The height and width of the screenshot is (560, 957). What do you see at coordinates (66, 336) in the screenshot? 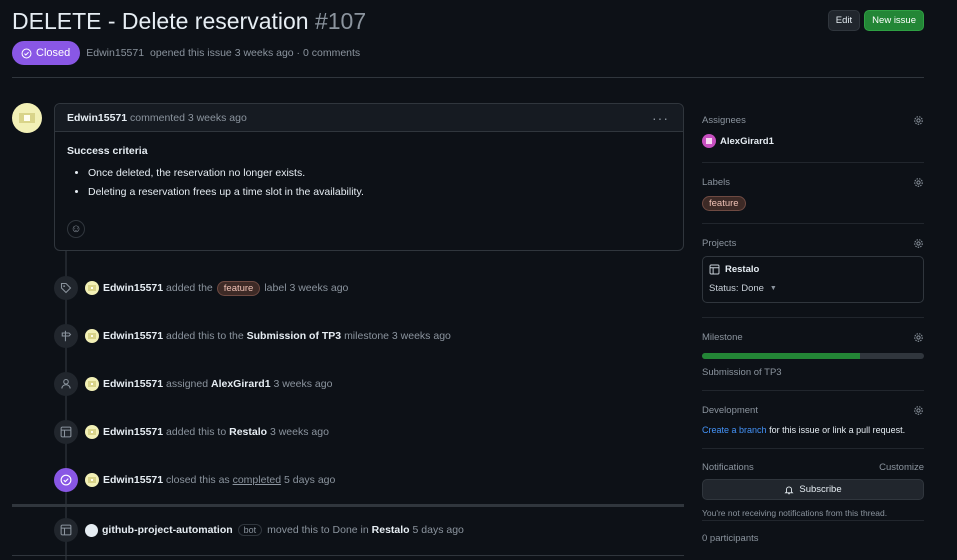
I see `milestone-icon` at bounding box center [66, 336].